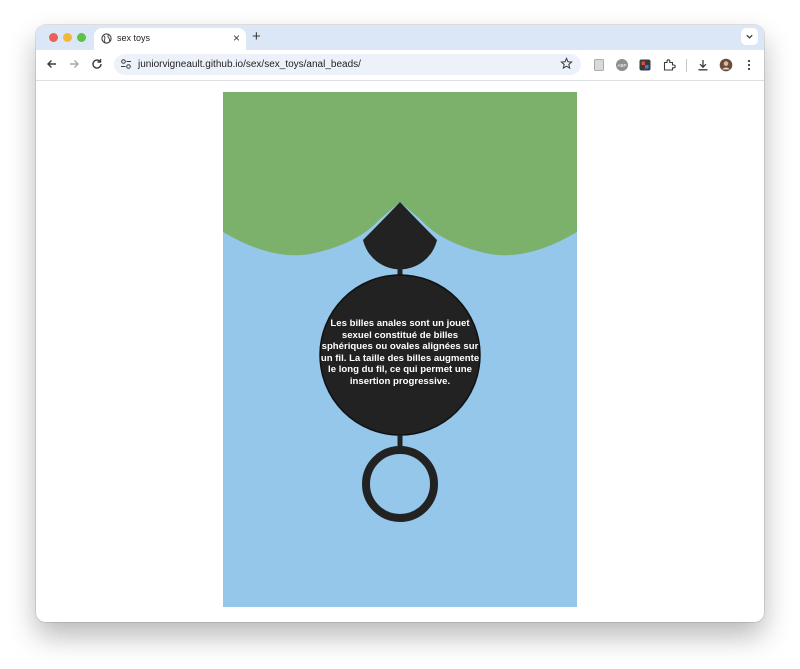 The image size is (800, 669). I want to click on bookmark-star-icon, so click(566, 63).